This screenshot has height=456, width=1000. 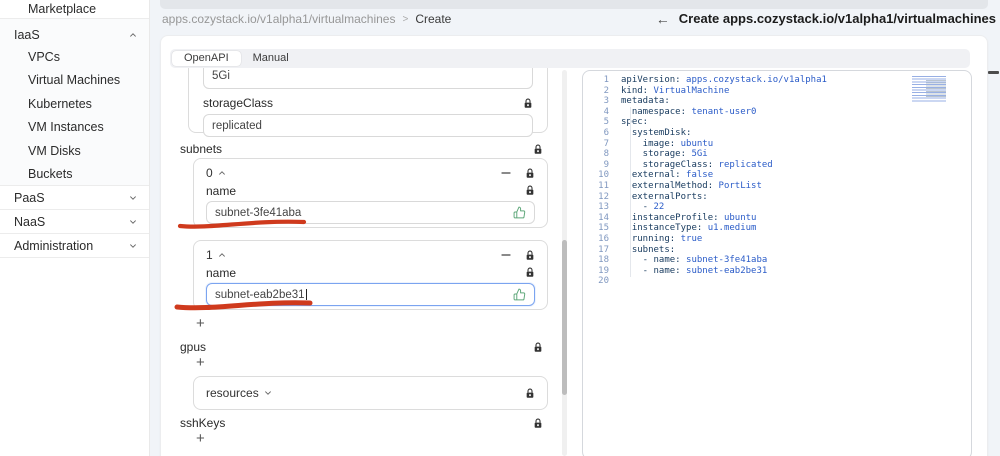 What do you see at coordinates (753, 80) in the screenshot?
I see `yaml-value: apps.cozystack.io/v1alpha1` at bounding box center [753, 80].